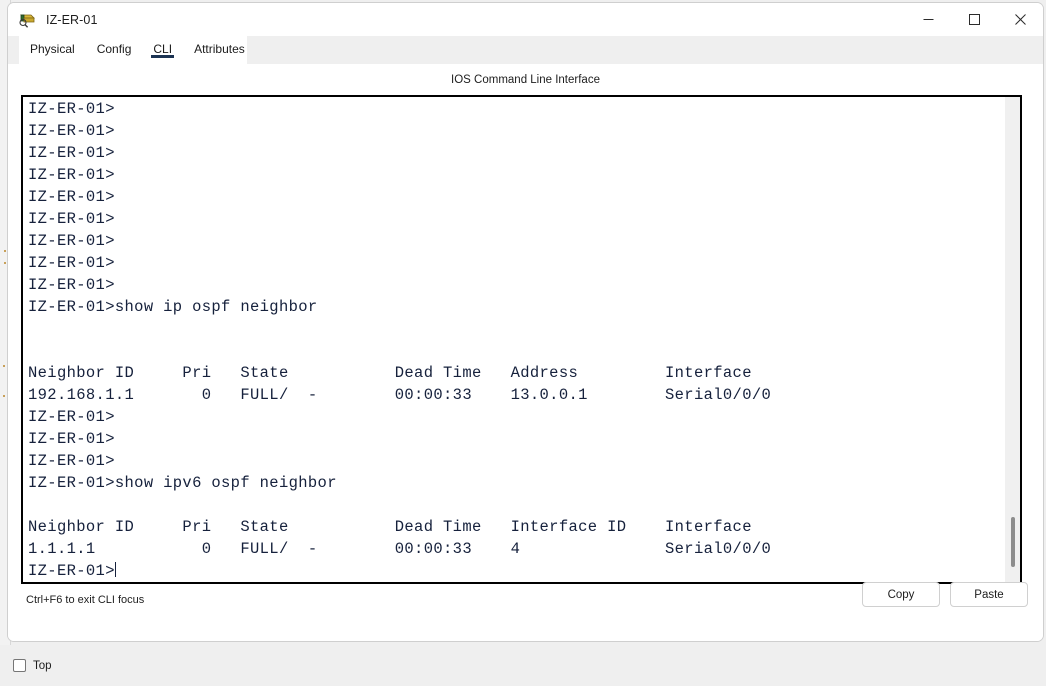  What do you see at coordinates (901, 594) in the screenshot?
I see `copy-button: Copy` at bounding box center [901, 594].